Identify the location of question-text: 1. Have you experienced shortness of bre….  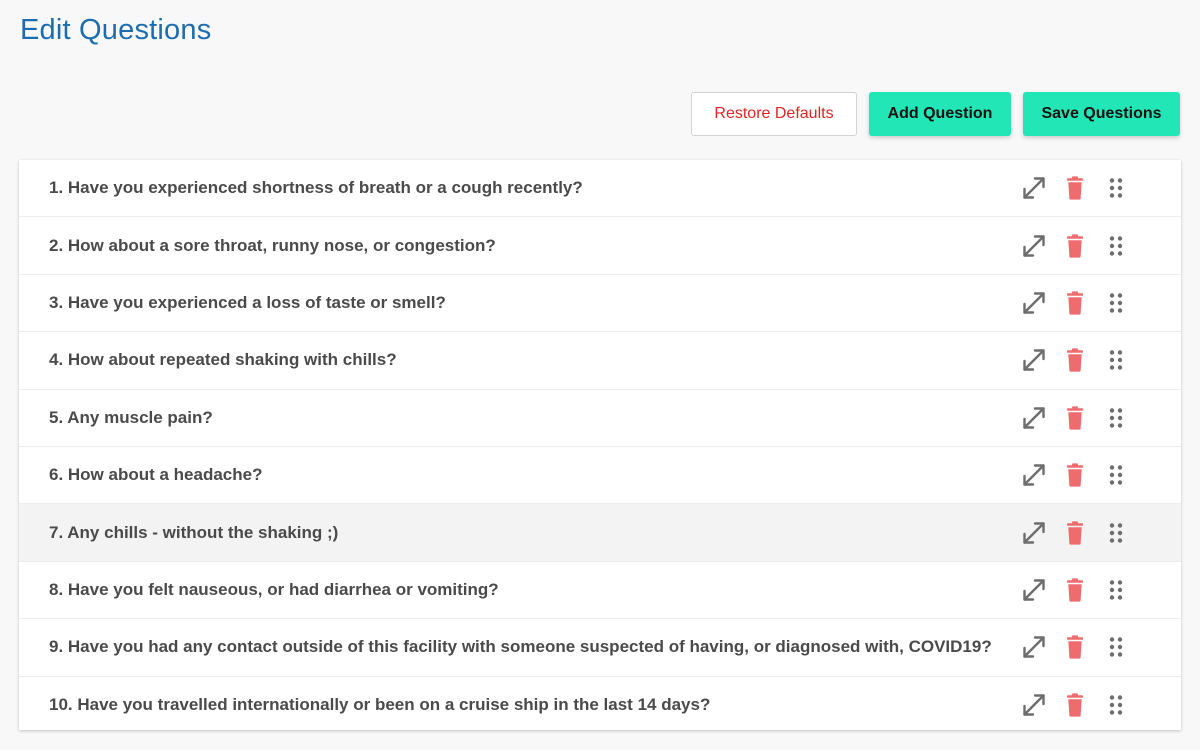
(316, 188).